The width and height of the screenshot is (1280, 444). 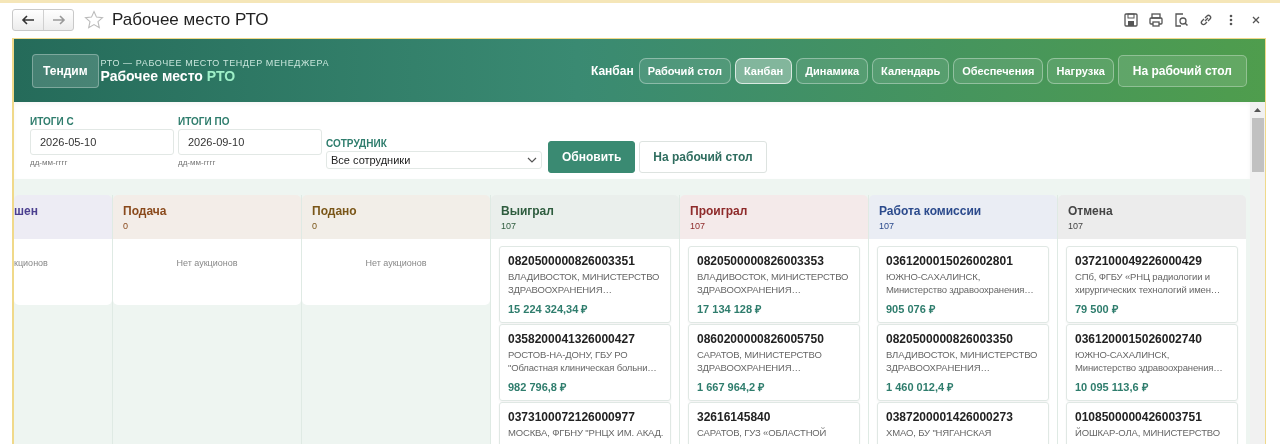 I want to click on tender-amount: 905 076 ₽, so click(x=911, y=309).